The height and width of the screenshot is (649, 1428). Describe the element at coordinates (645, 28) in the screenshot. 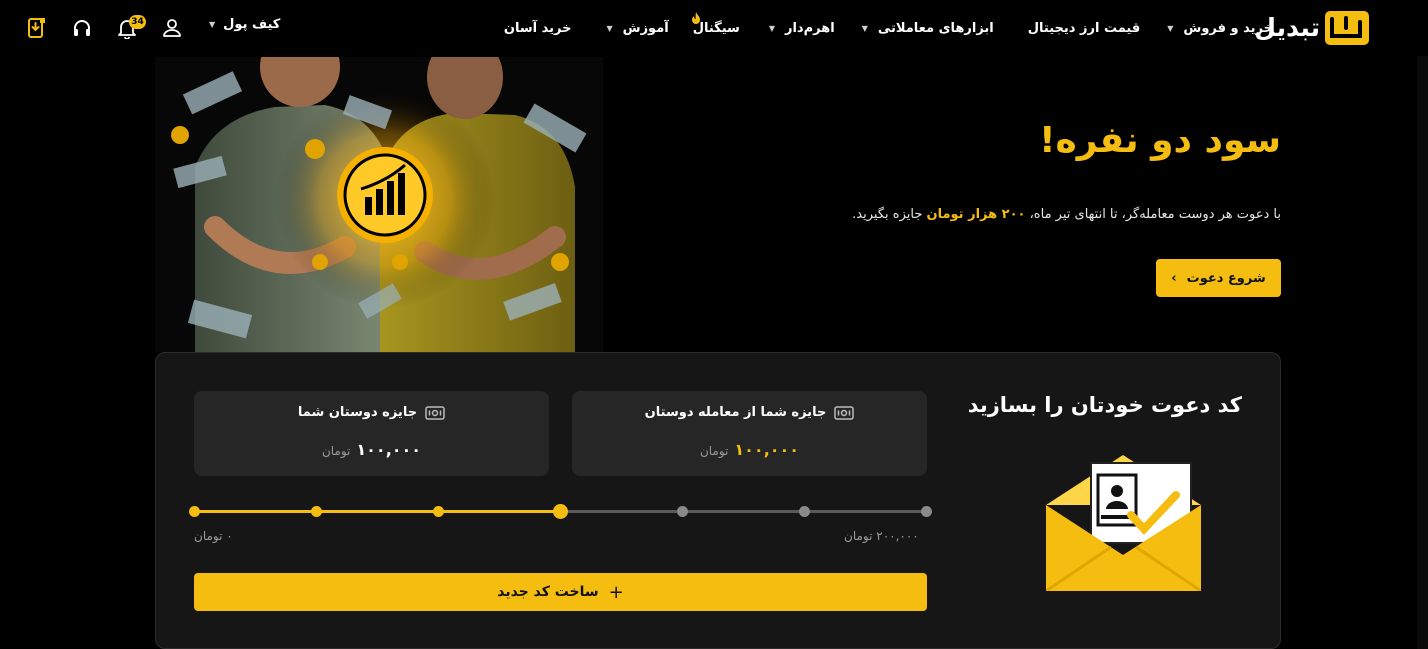

I see `nav-item-label: آموزش` at that location.